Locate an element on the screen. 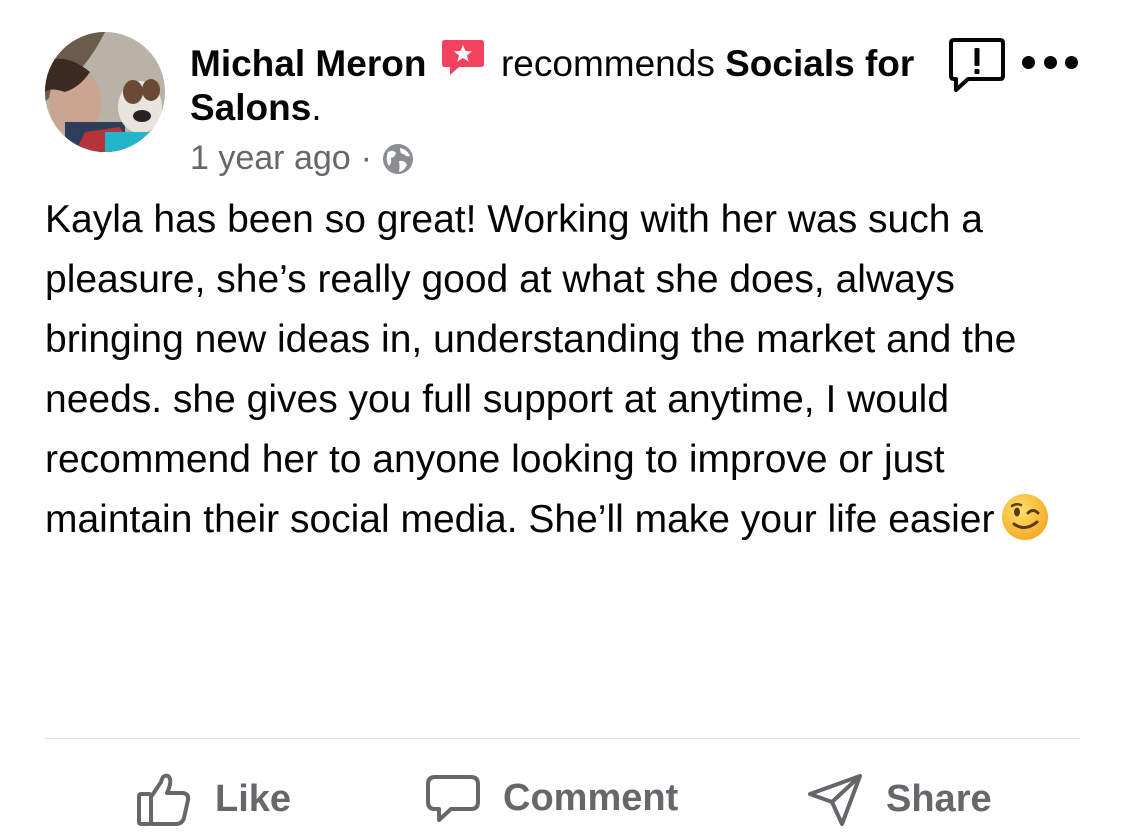 The image size is (1125, 837). divider is located at coordinates (562, 738).